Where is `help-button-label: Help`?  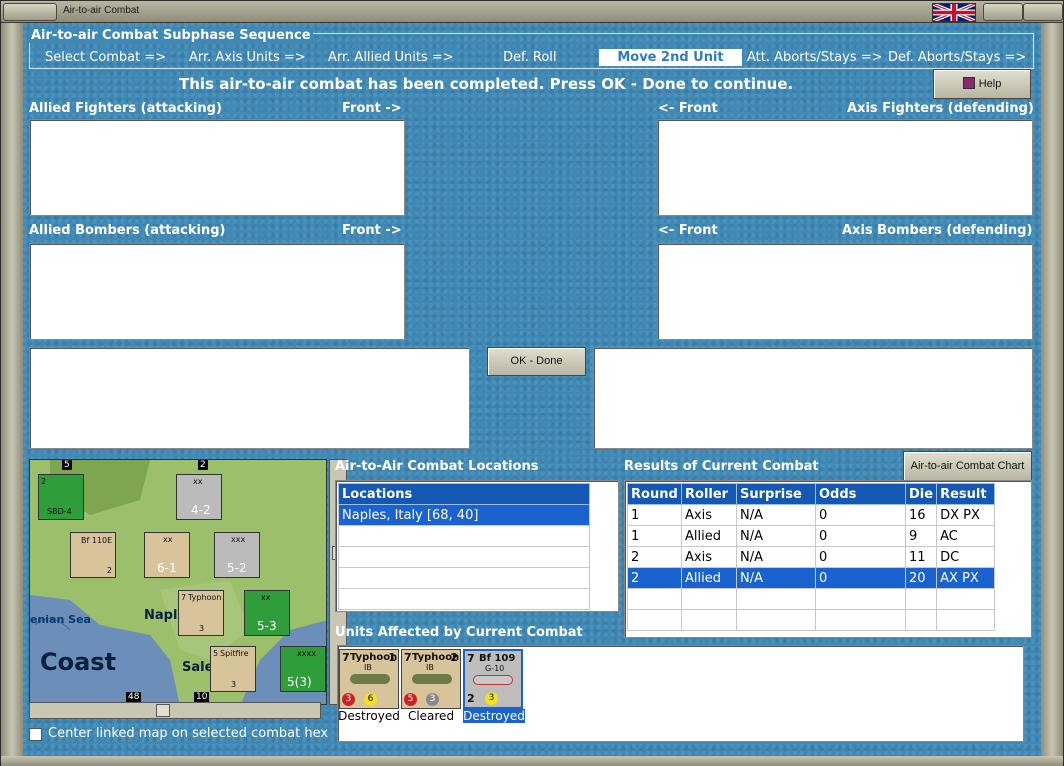
help-button-label: Help is located at coordinates (990, 84).